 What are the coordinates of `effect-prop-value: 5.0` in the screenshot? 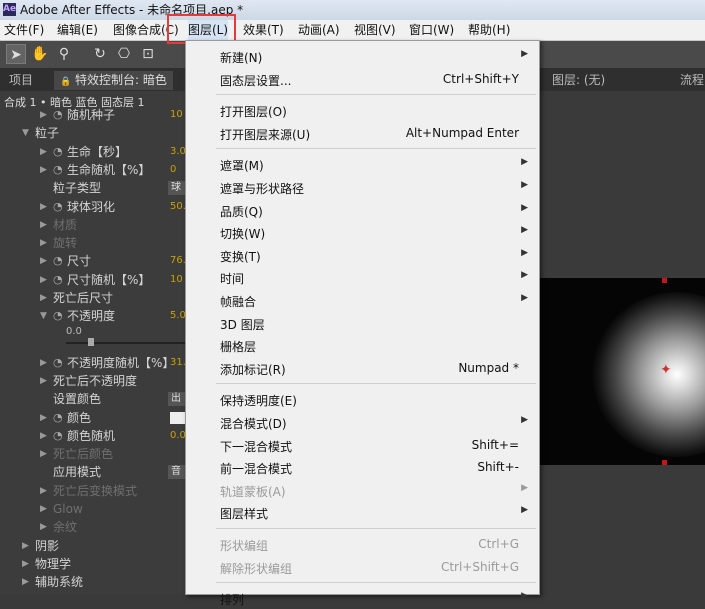 It's located at (178, 316).